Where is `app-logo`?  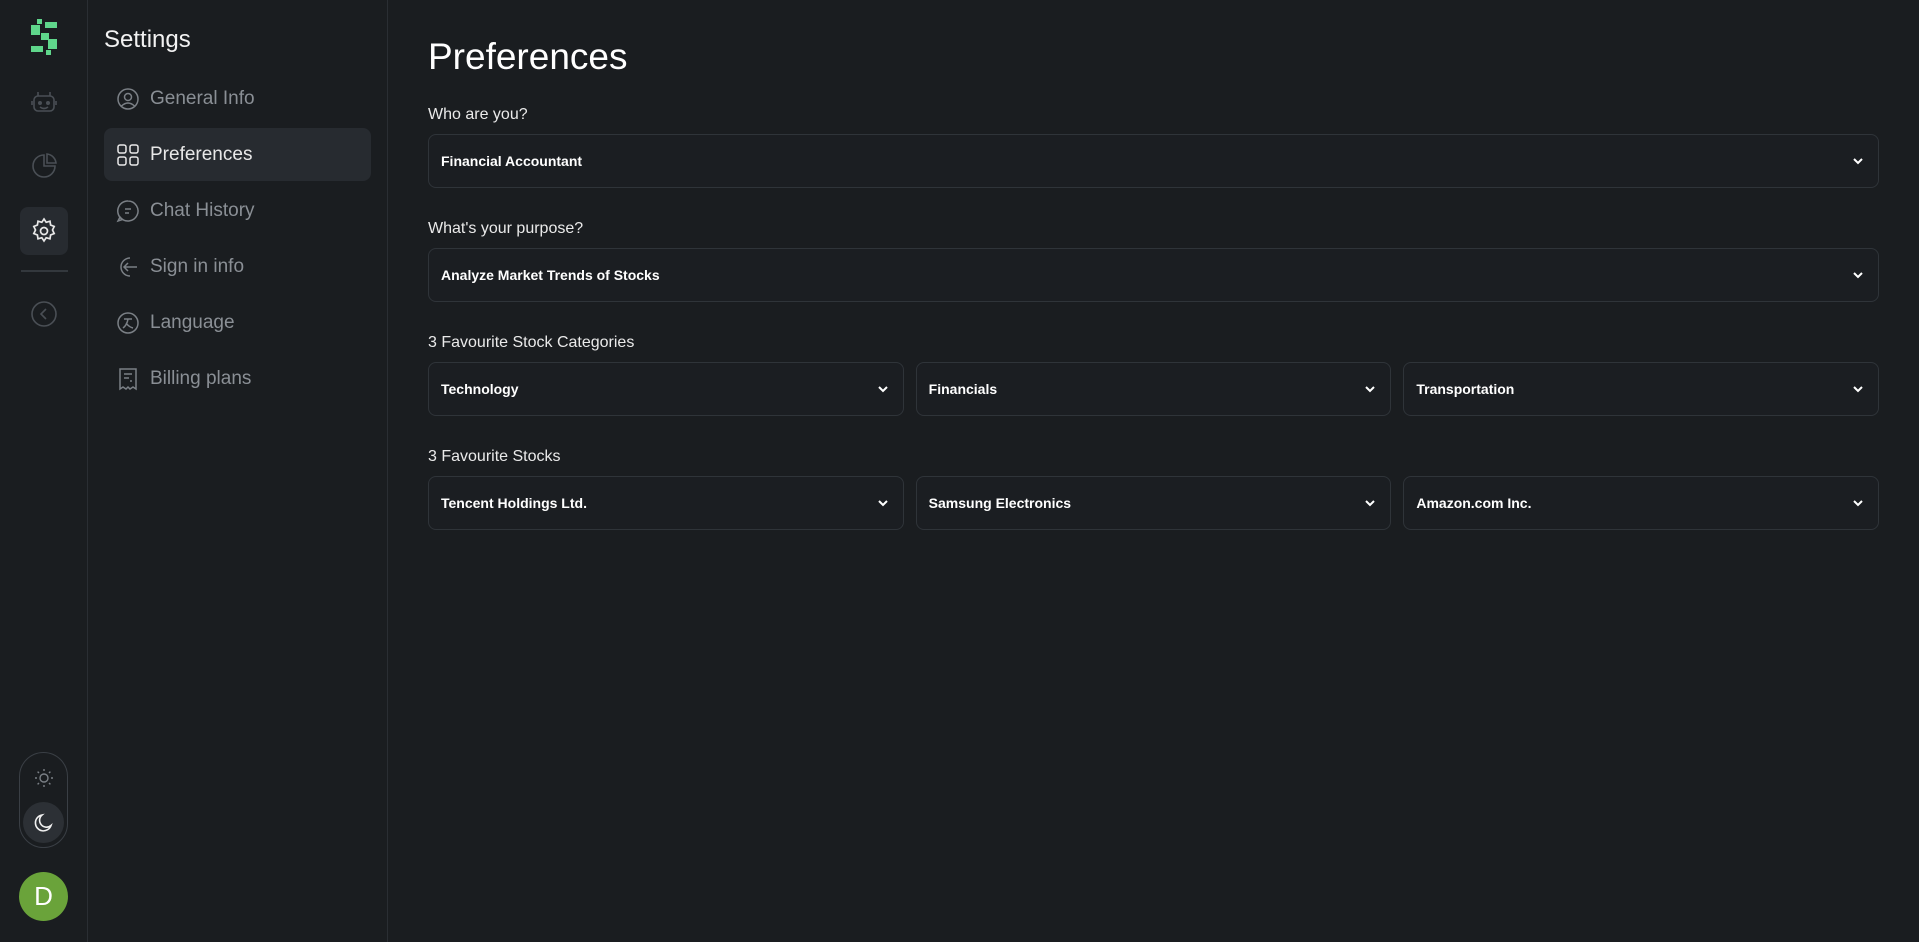 app-logo is located at coordinates (44, 37).